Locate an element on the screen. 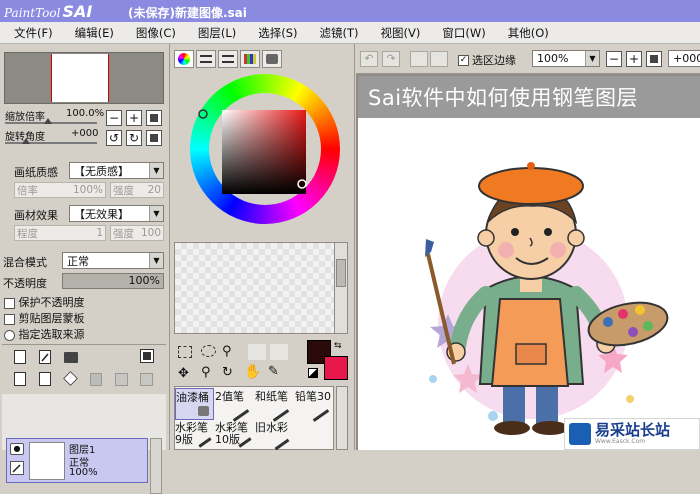  brush-pencil-30: 铅笔30 is located at coordinates (314, 405).